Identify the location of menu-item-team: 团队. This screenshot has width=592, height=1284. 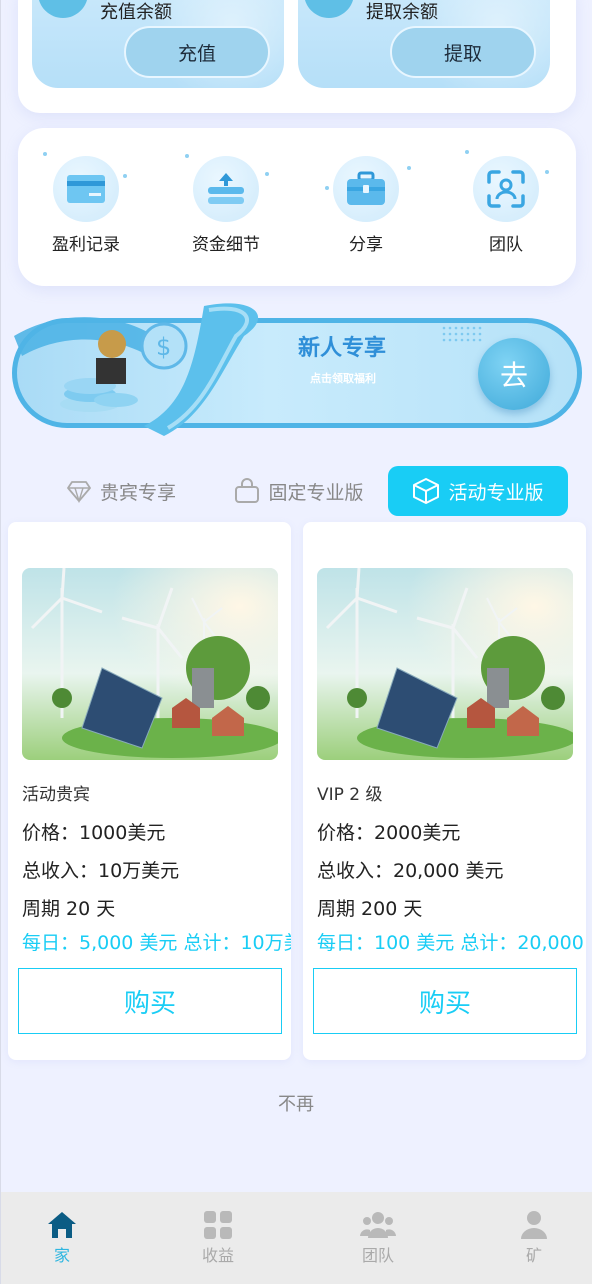
(506, 202).